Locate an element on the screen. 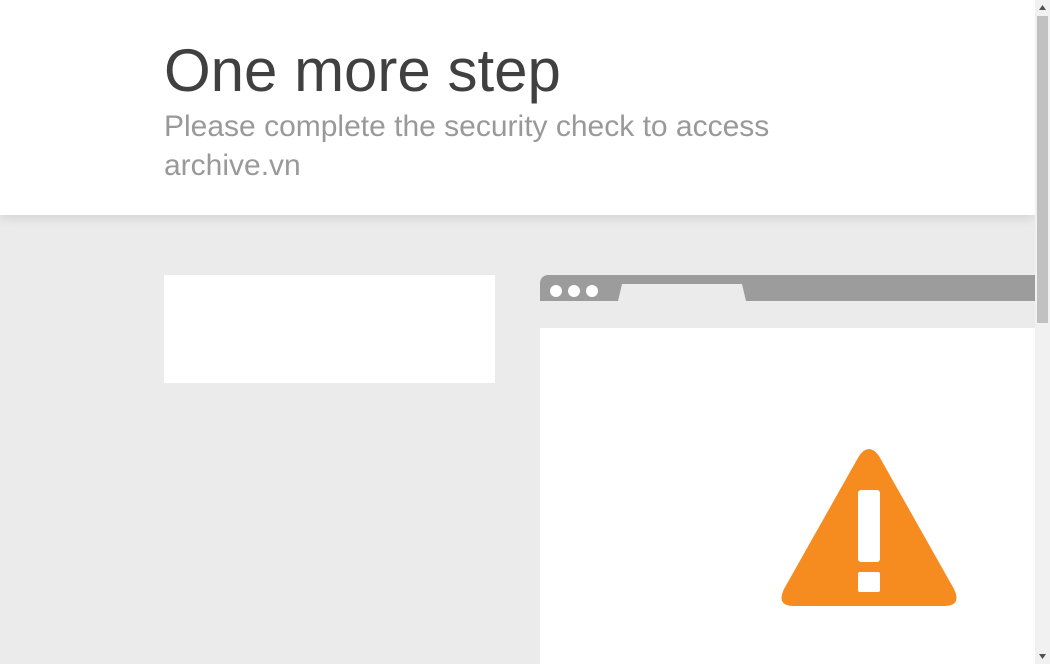 This screenshot has width=1050, height=664. browser-toolbar is located at coordinates (787, 314).